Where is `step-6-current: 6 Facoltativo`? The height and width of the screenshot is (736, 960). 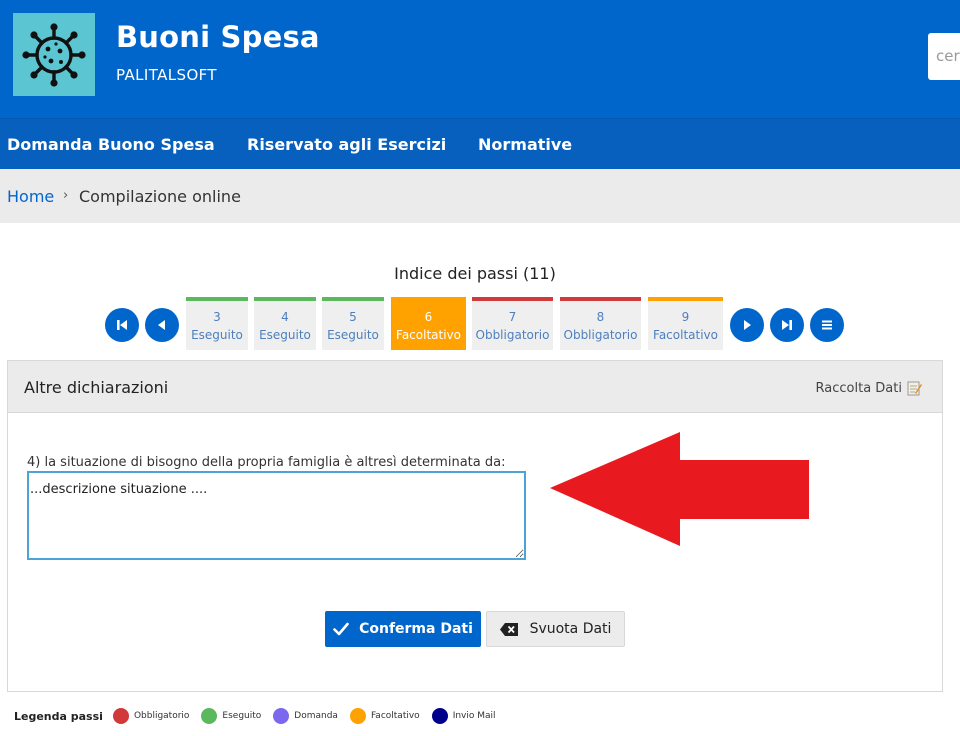
step-6-current: 6 Facoltativo is located at coordinates (428, 323).